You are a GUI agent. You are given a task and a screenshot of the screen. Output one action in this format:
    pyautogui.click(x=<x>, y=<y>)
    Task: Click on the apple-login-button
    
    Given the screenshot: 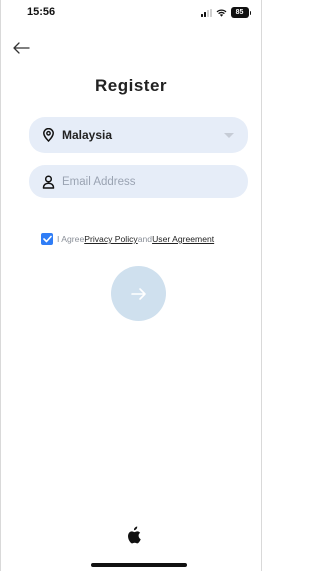 What is the action you would take?
    pyautogui.click(x=133, y=535)
    